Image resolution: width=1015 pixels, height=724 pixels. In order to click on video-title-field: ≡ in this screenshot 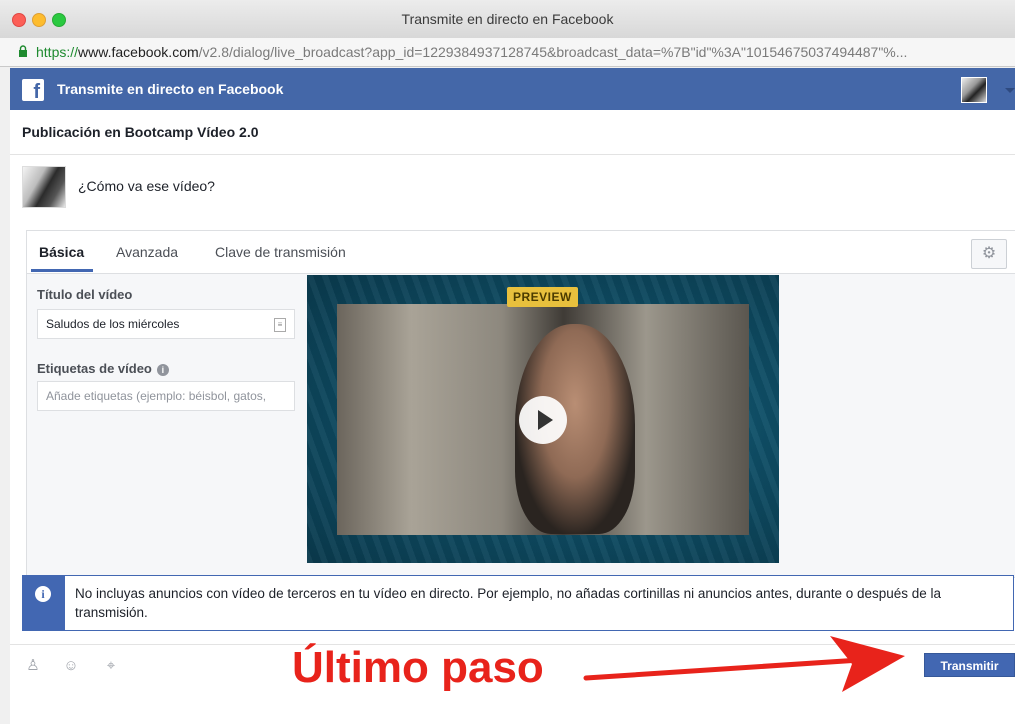, I will do `click(166, 324)`.